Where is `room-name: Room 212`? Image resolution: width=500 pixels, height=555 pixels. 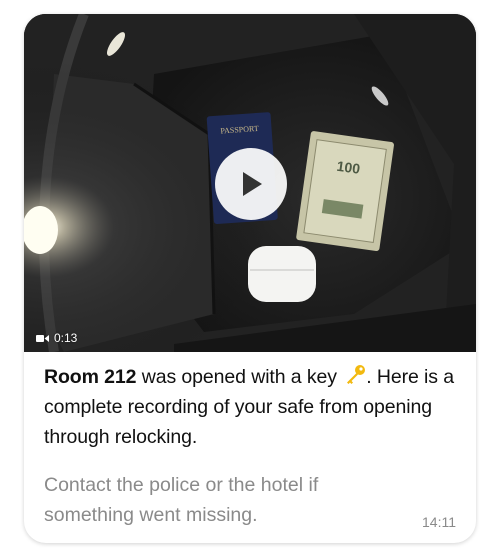 room-name: Room 212 is located at coordinates (90, 377).